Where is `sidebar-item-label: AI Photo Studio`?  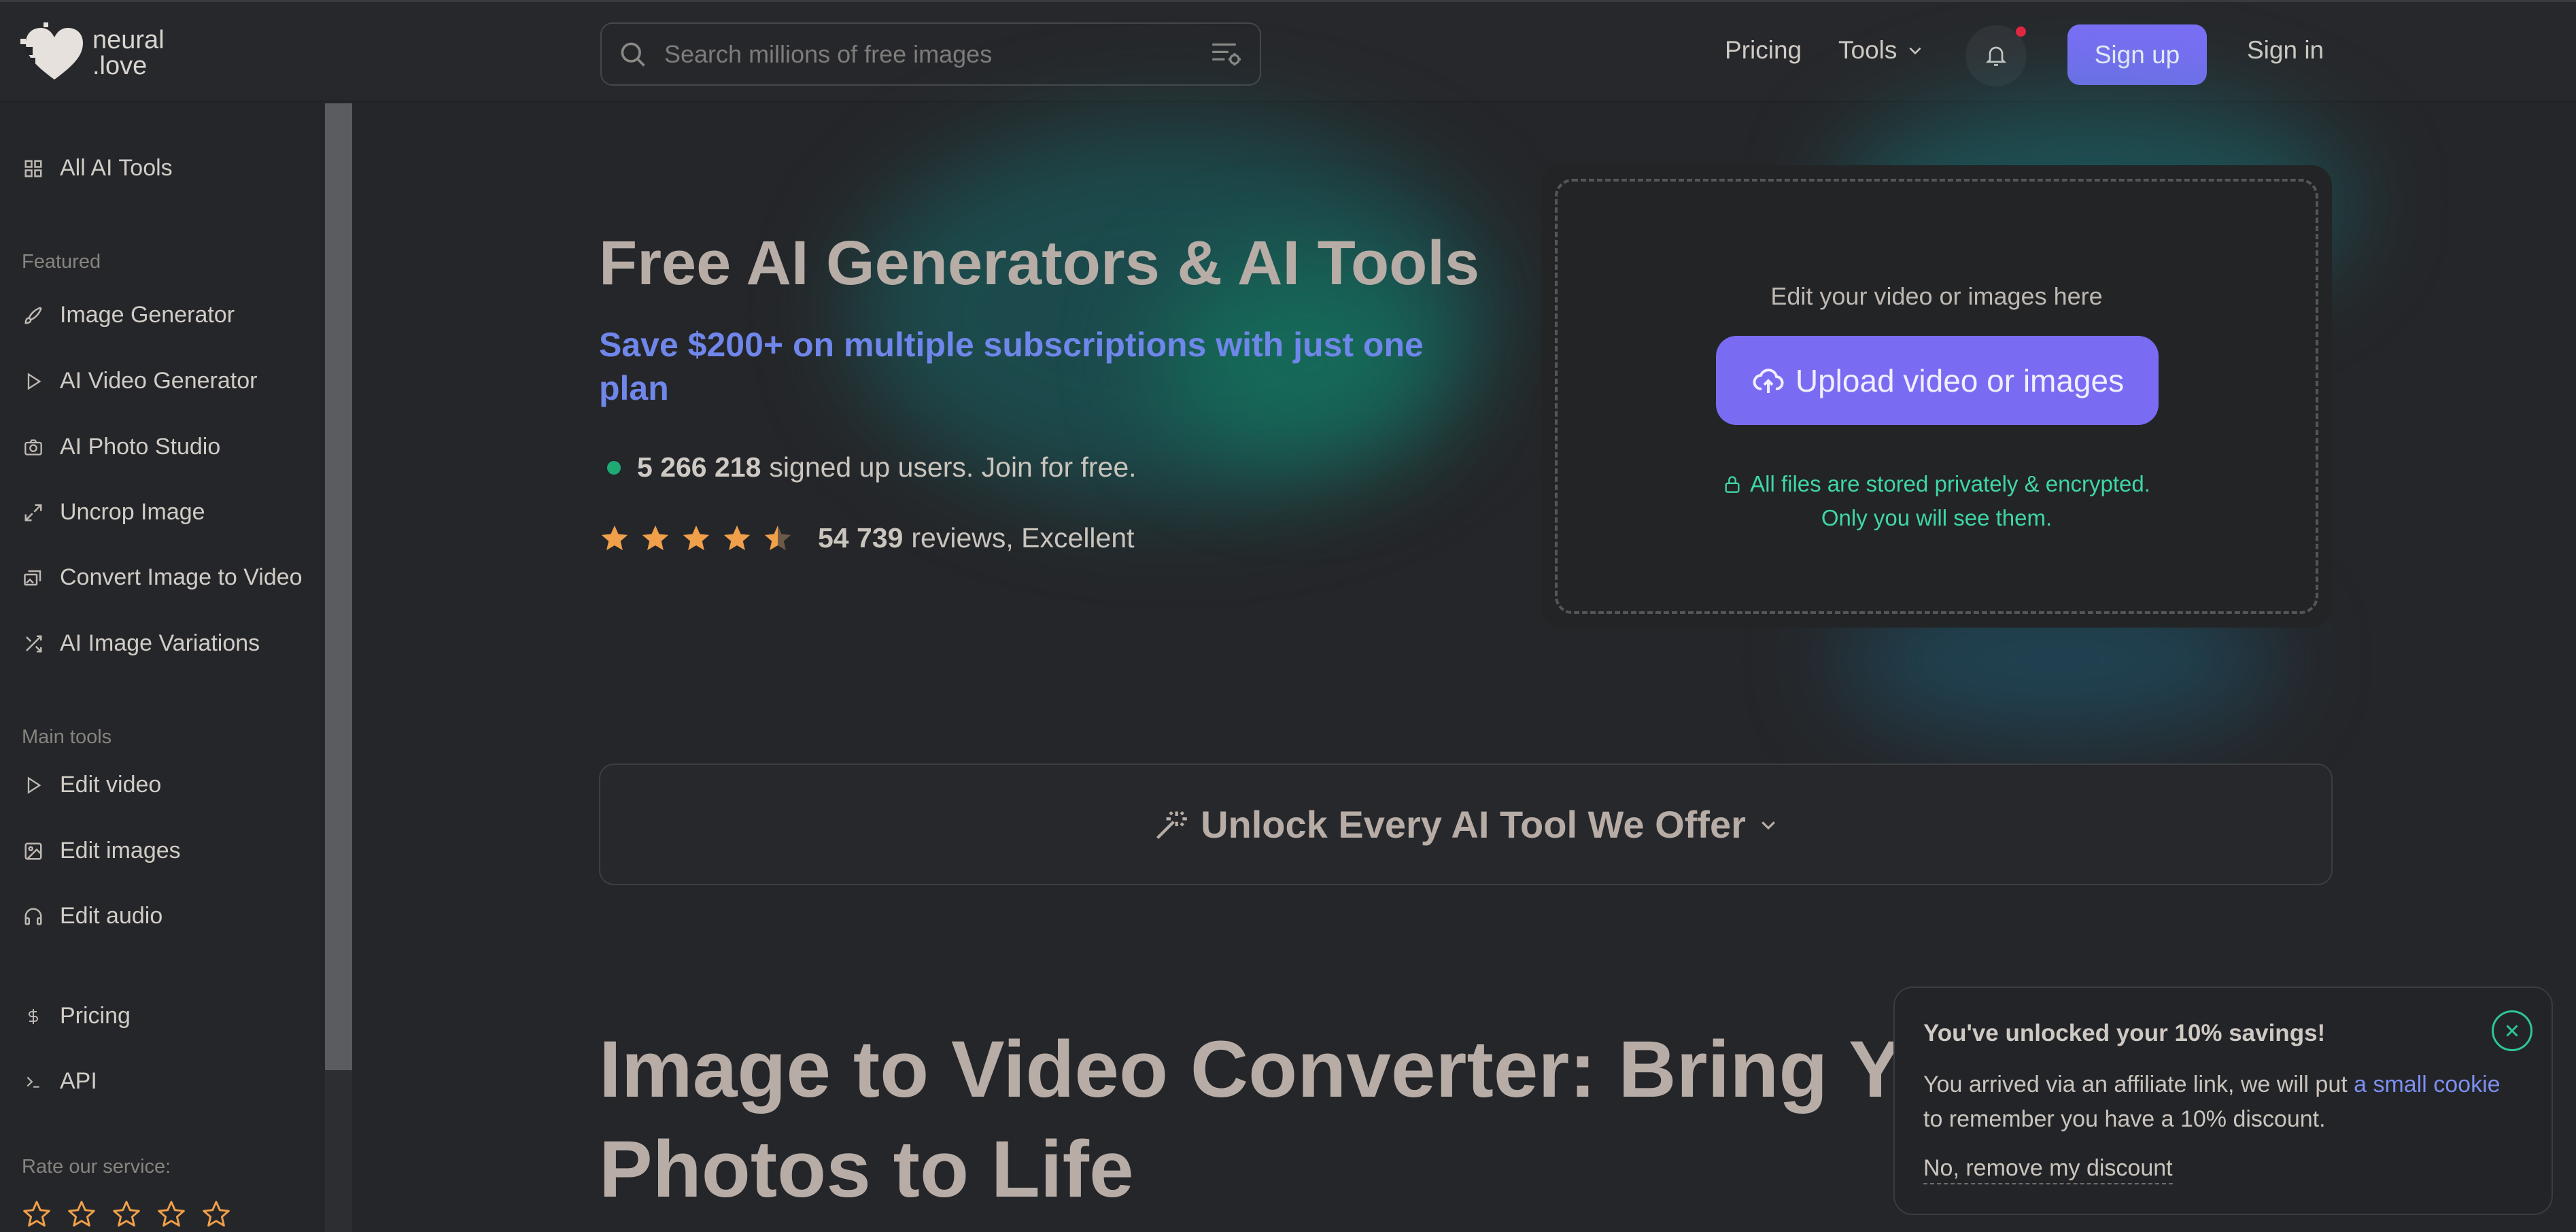
sidebar-item-label: AI Photo Studio is located at coordinates (140, 447).